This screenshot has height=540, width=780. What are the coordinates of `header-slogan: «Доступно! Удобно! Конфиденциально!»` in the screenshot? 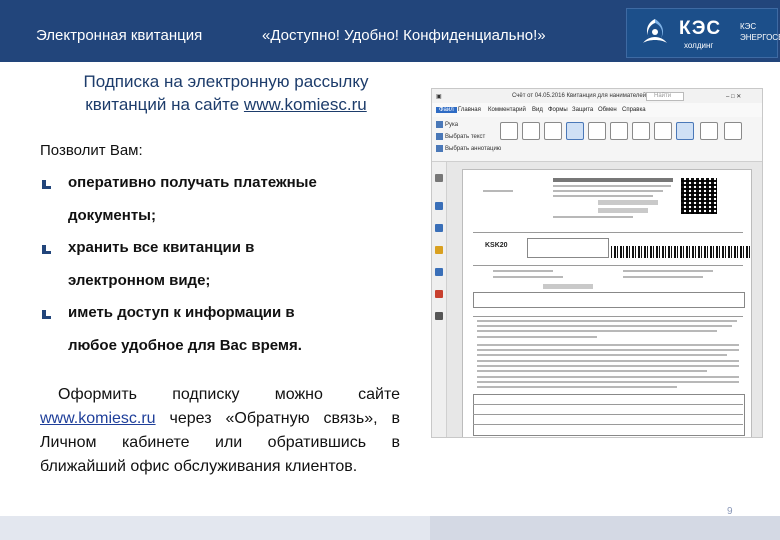 It's located at (404, 35).